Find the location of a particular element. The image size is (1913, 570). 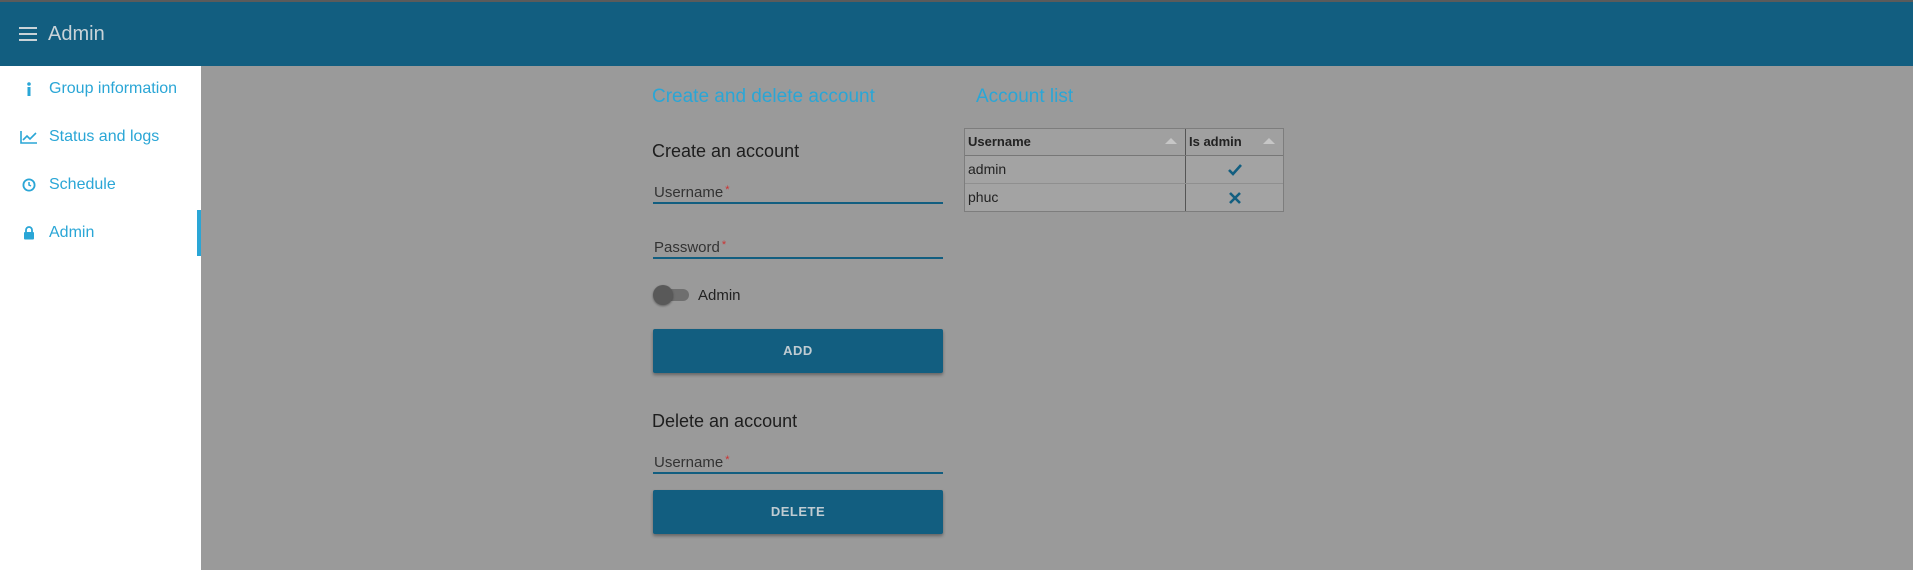

cross-icon is located at coordinates (1234, 197).